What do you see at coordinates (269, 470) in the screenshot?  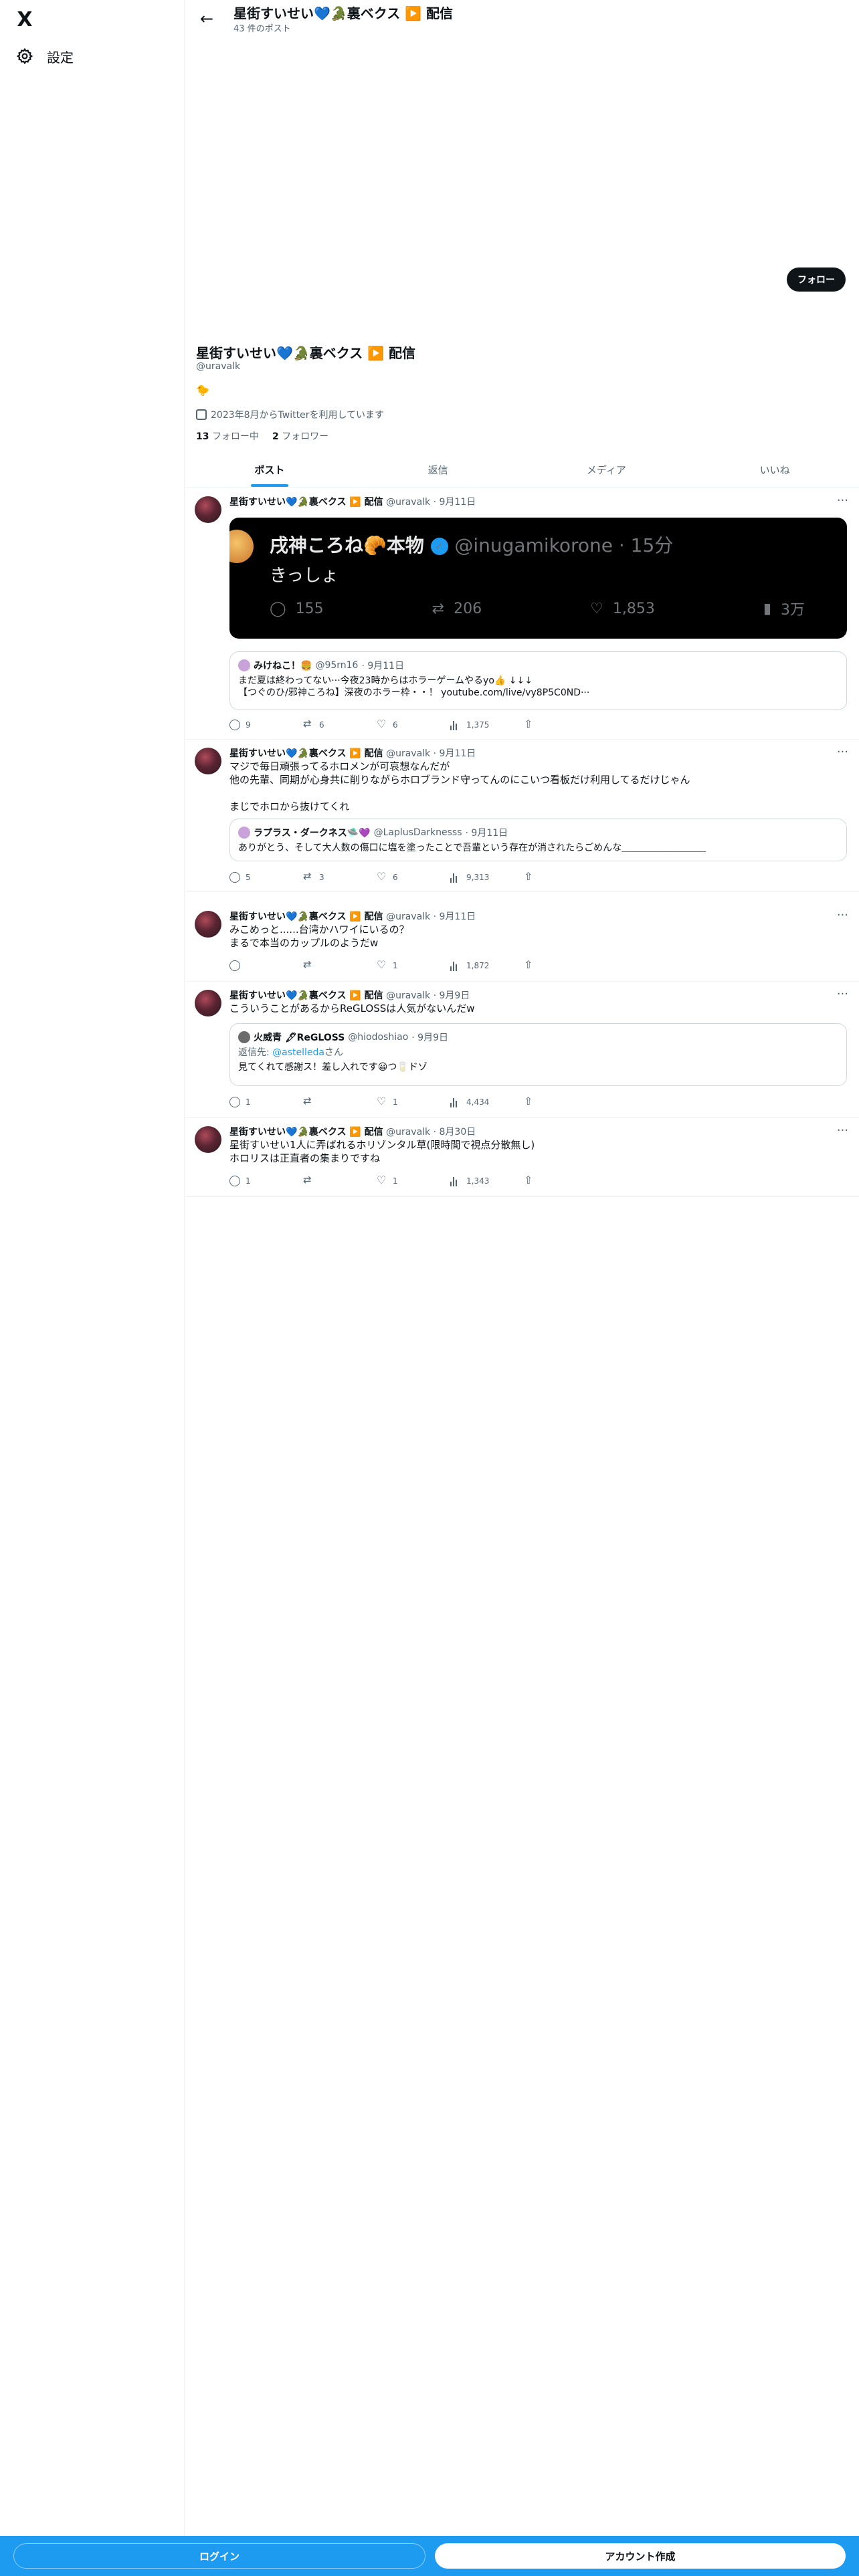 I see `tab-posts: ポスト` at bounding box center [269, 470].